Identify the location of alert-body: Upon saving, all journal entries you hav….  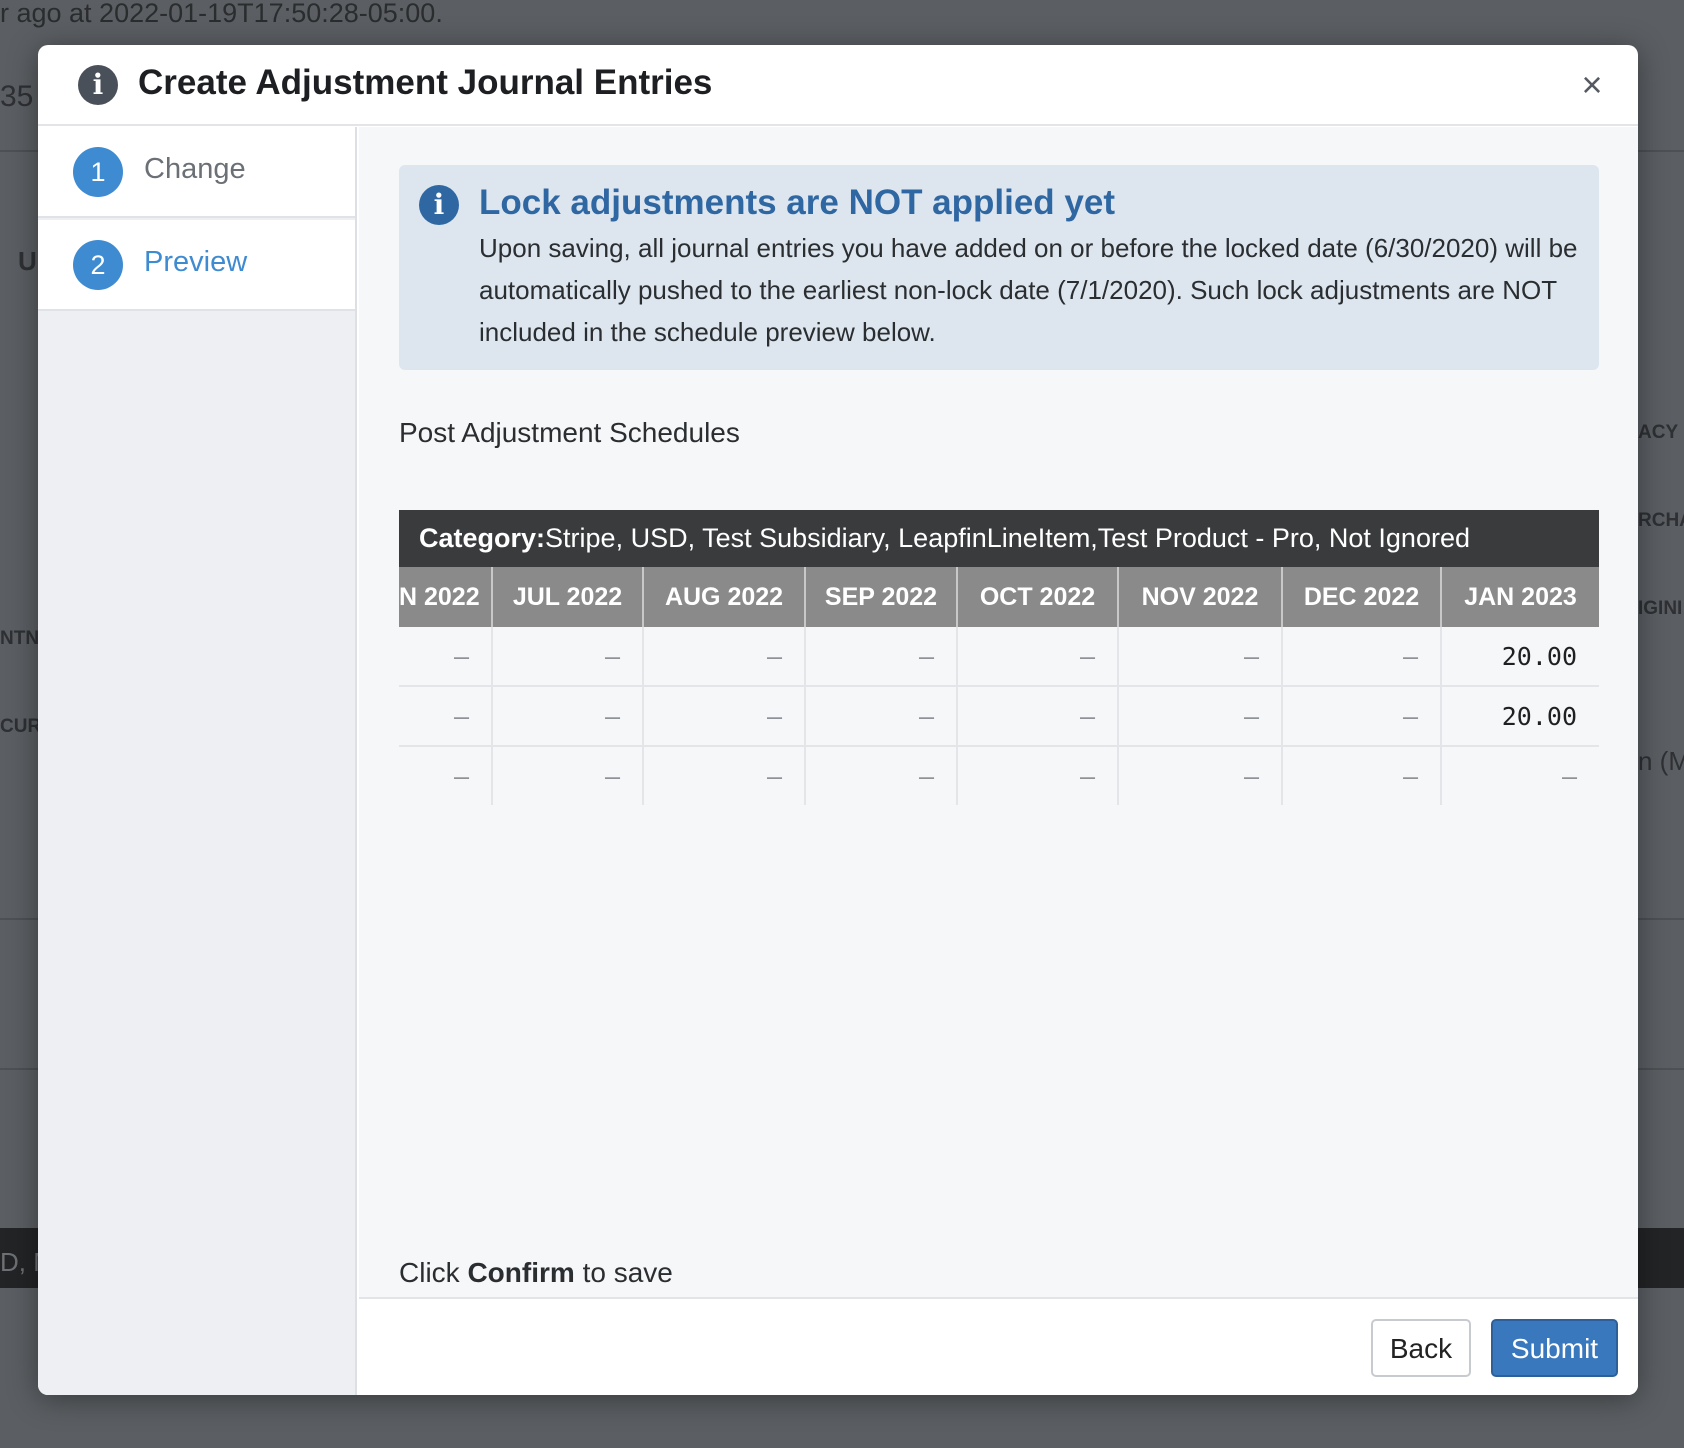
(1028, 290).